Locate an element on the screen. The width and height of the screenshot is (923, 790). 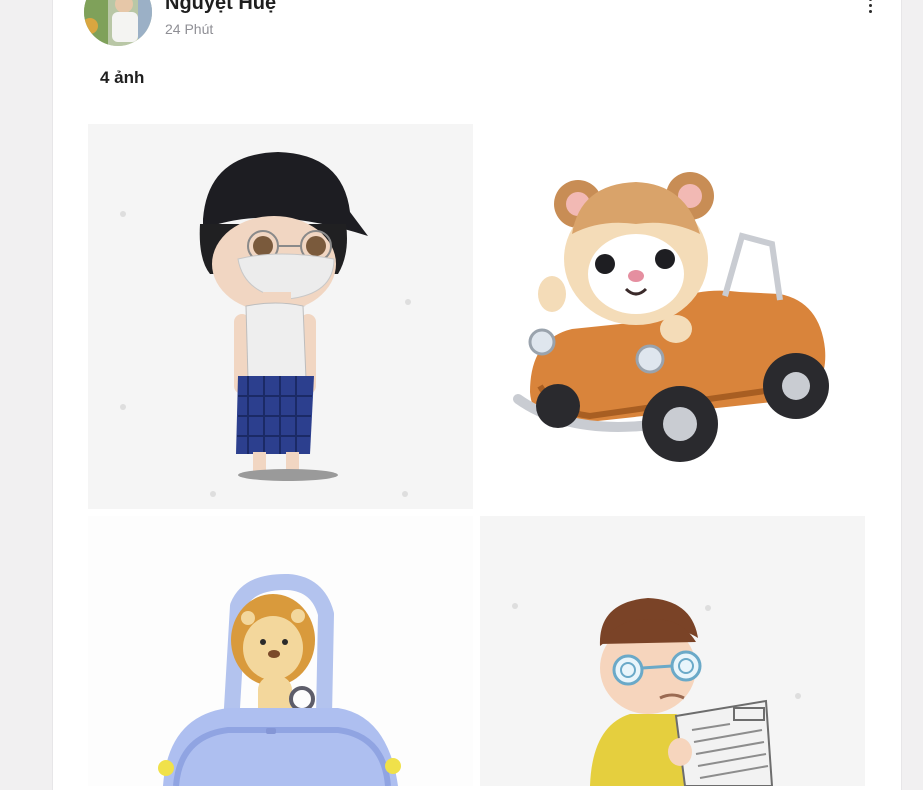
more-vertical-icon is located at coordinates (870, 8).